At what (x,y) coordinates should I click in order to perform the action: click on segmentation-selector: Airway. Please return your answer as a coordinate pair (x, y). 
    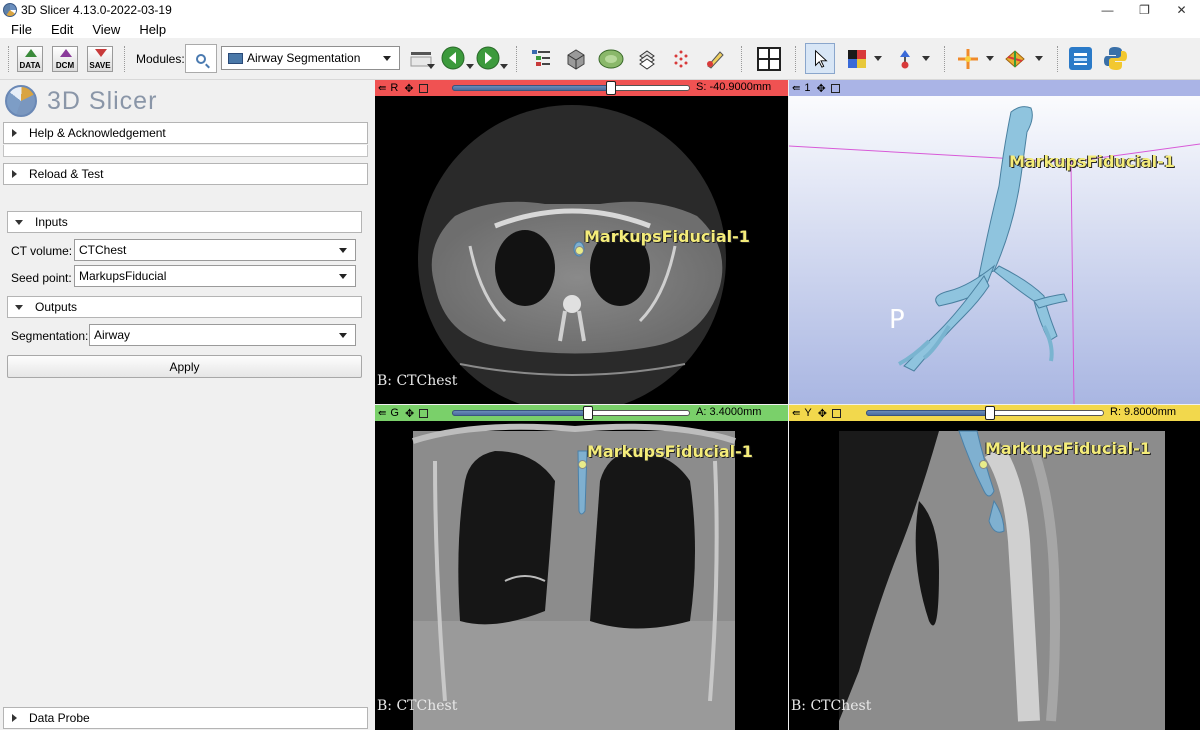
    Looking at the image, I should click on (222, 335).